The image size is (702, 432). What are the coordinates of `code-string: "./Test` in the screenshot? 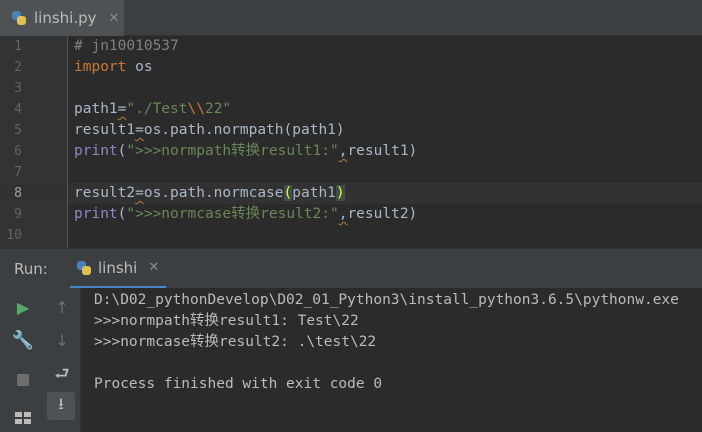 It's located at (157, 109).